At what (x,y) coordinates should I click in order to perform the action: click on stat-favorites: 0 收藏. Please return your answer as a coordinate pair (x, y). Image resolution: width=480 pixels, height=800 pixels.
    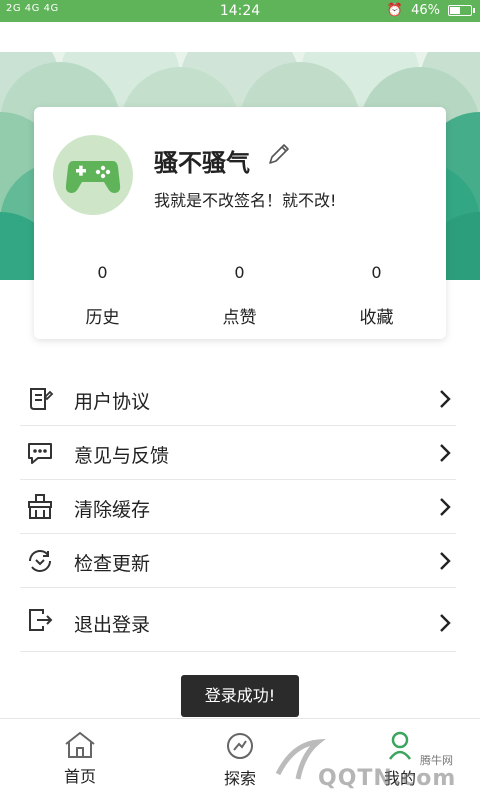
    Looking at the image, I should click on (376, 295).